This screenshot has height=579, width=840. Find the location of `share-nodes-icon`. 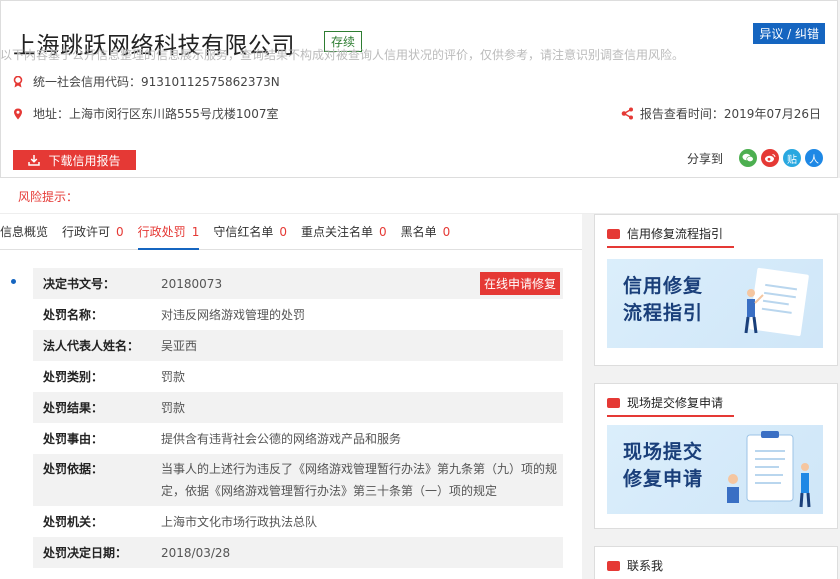

share-nodes-icon is located at coordinates (627, 113).